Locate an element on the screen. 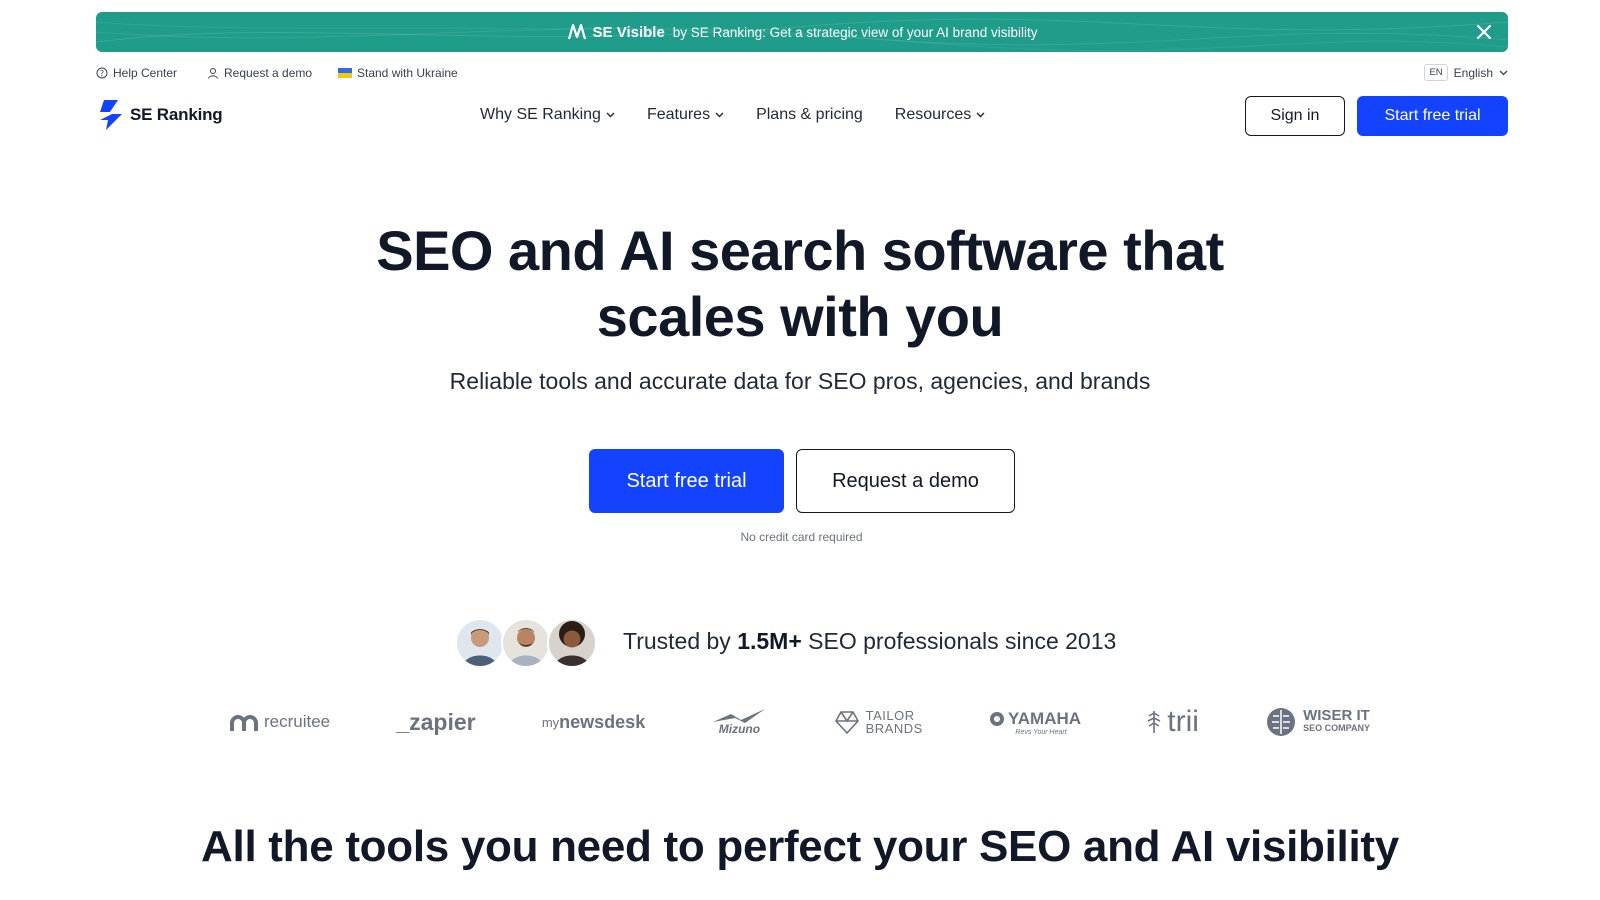 Image resolution: width=1600 pixels, height=900 pixels. yamaha-logo: YAMAHA Revs Your Heart is located at coordinates (1035, 722).